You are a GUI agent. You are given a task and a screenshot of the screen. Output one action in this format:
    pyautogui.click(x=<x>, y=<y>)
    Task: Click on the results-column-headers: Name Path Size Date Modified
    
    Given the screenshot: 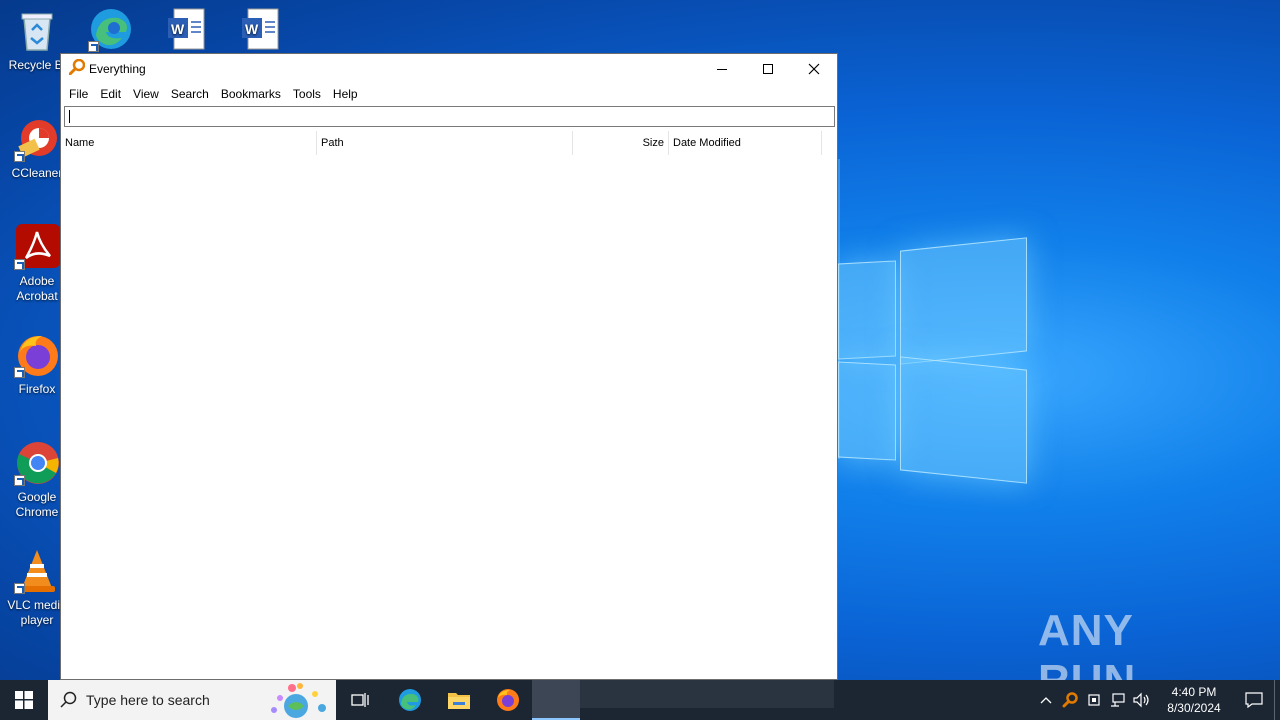 What is the action you would take?
    pyautogui.click(x=449, y=143)
    